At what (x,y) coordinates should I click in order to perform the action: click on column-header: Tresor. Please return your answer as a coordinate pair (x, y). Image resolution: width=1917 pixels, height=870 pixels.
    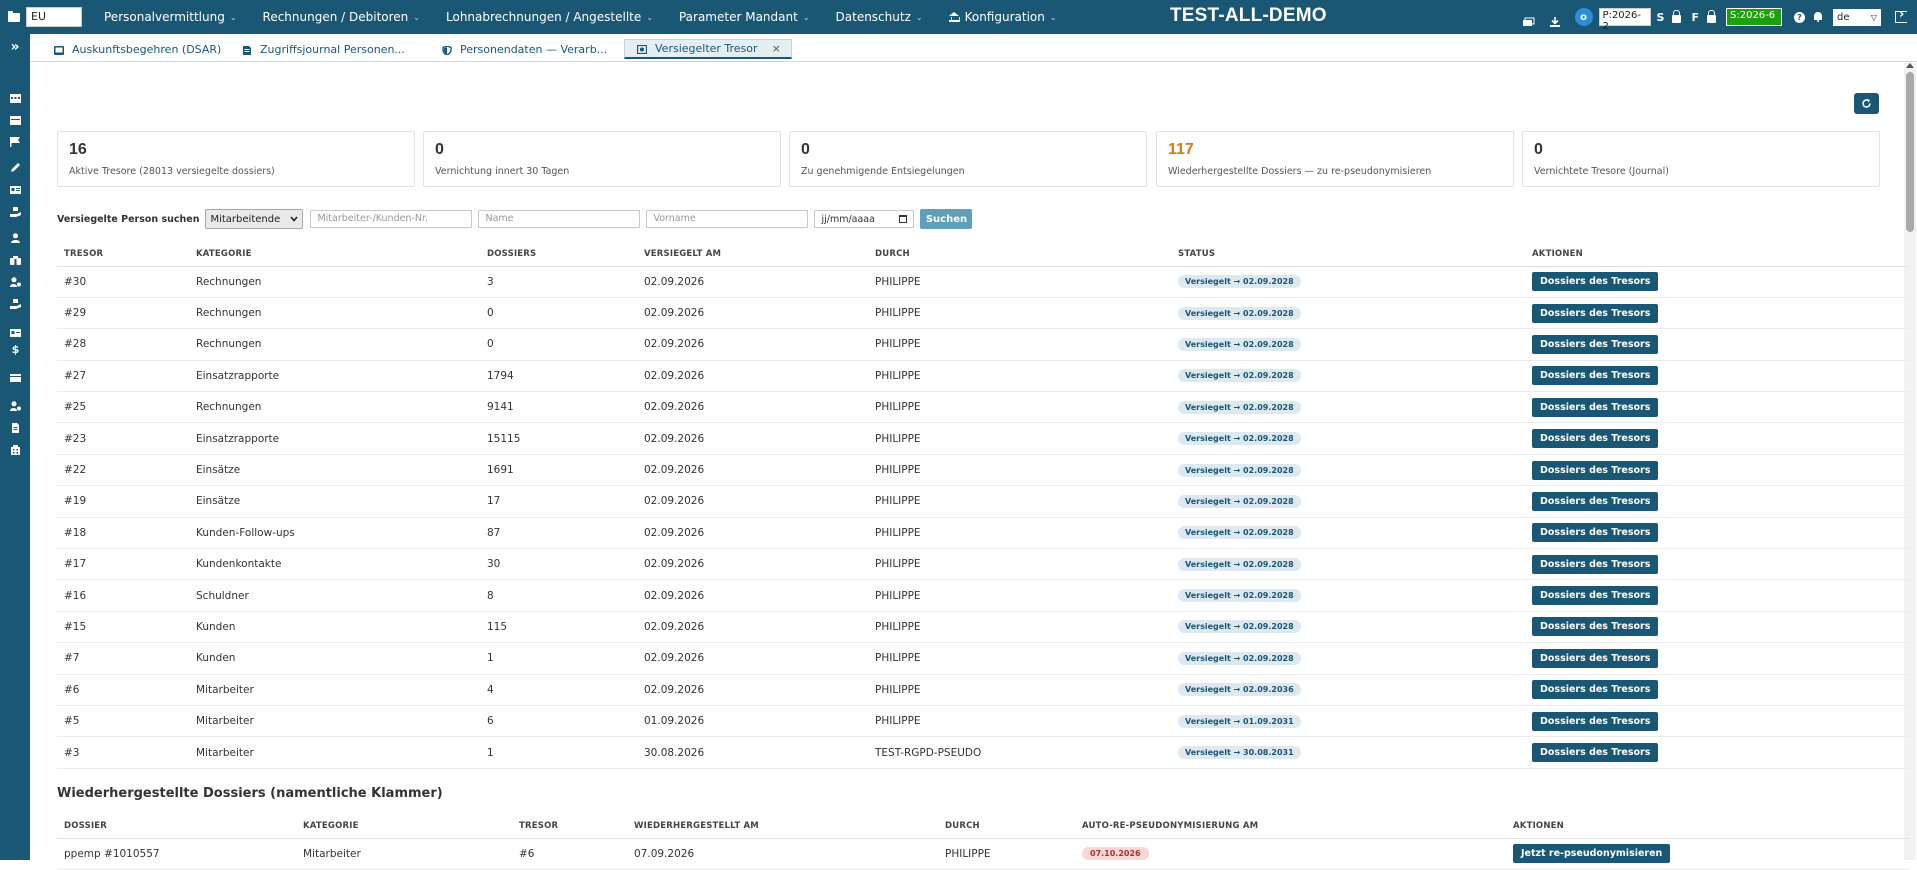
    Looking at the image, I should click on (569, 826).